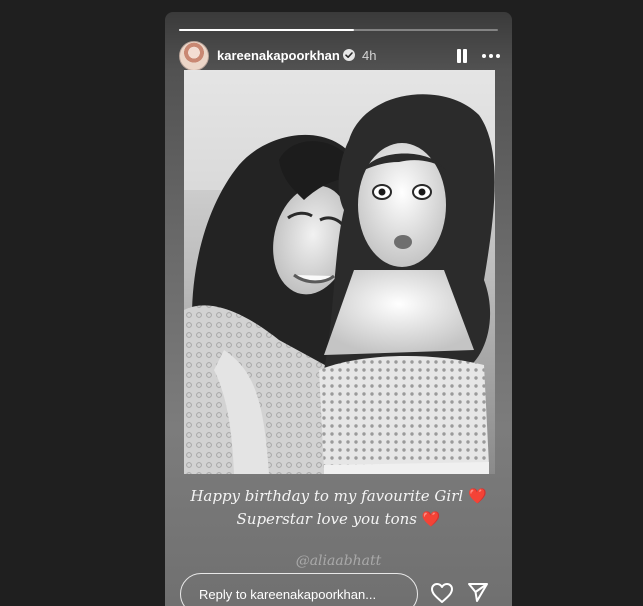 This screenshot has width=643, height=606. What do you see at coordinates (327, 519) in the screenshot?
I see `caption-line-2-text: Superstar love you tons` at bounding box center [327, 519].